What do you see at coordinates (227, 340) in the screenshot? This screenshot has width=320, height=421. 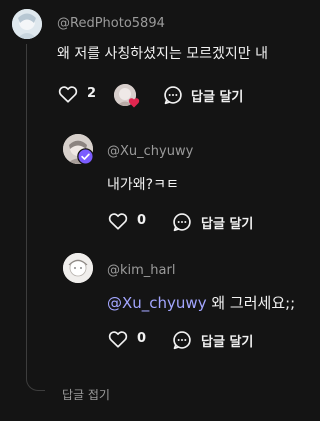 I see `reply-2-reply-button: 답글 달기` at bounding box center [227, 340].